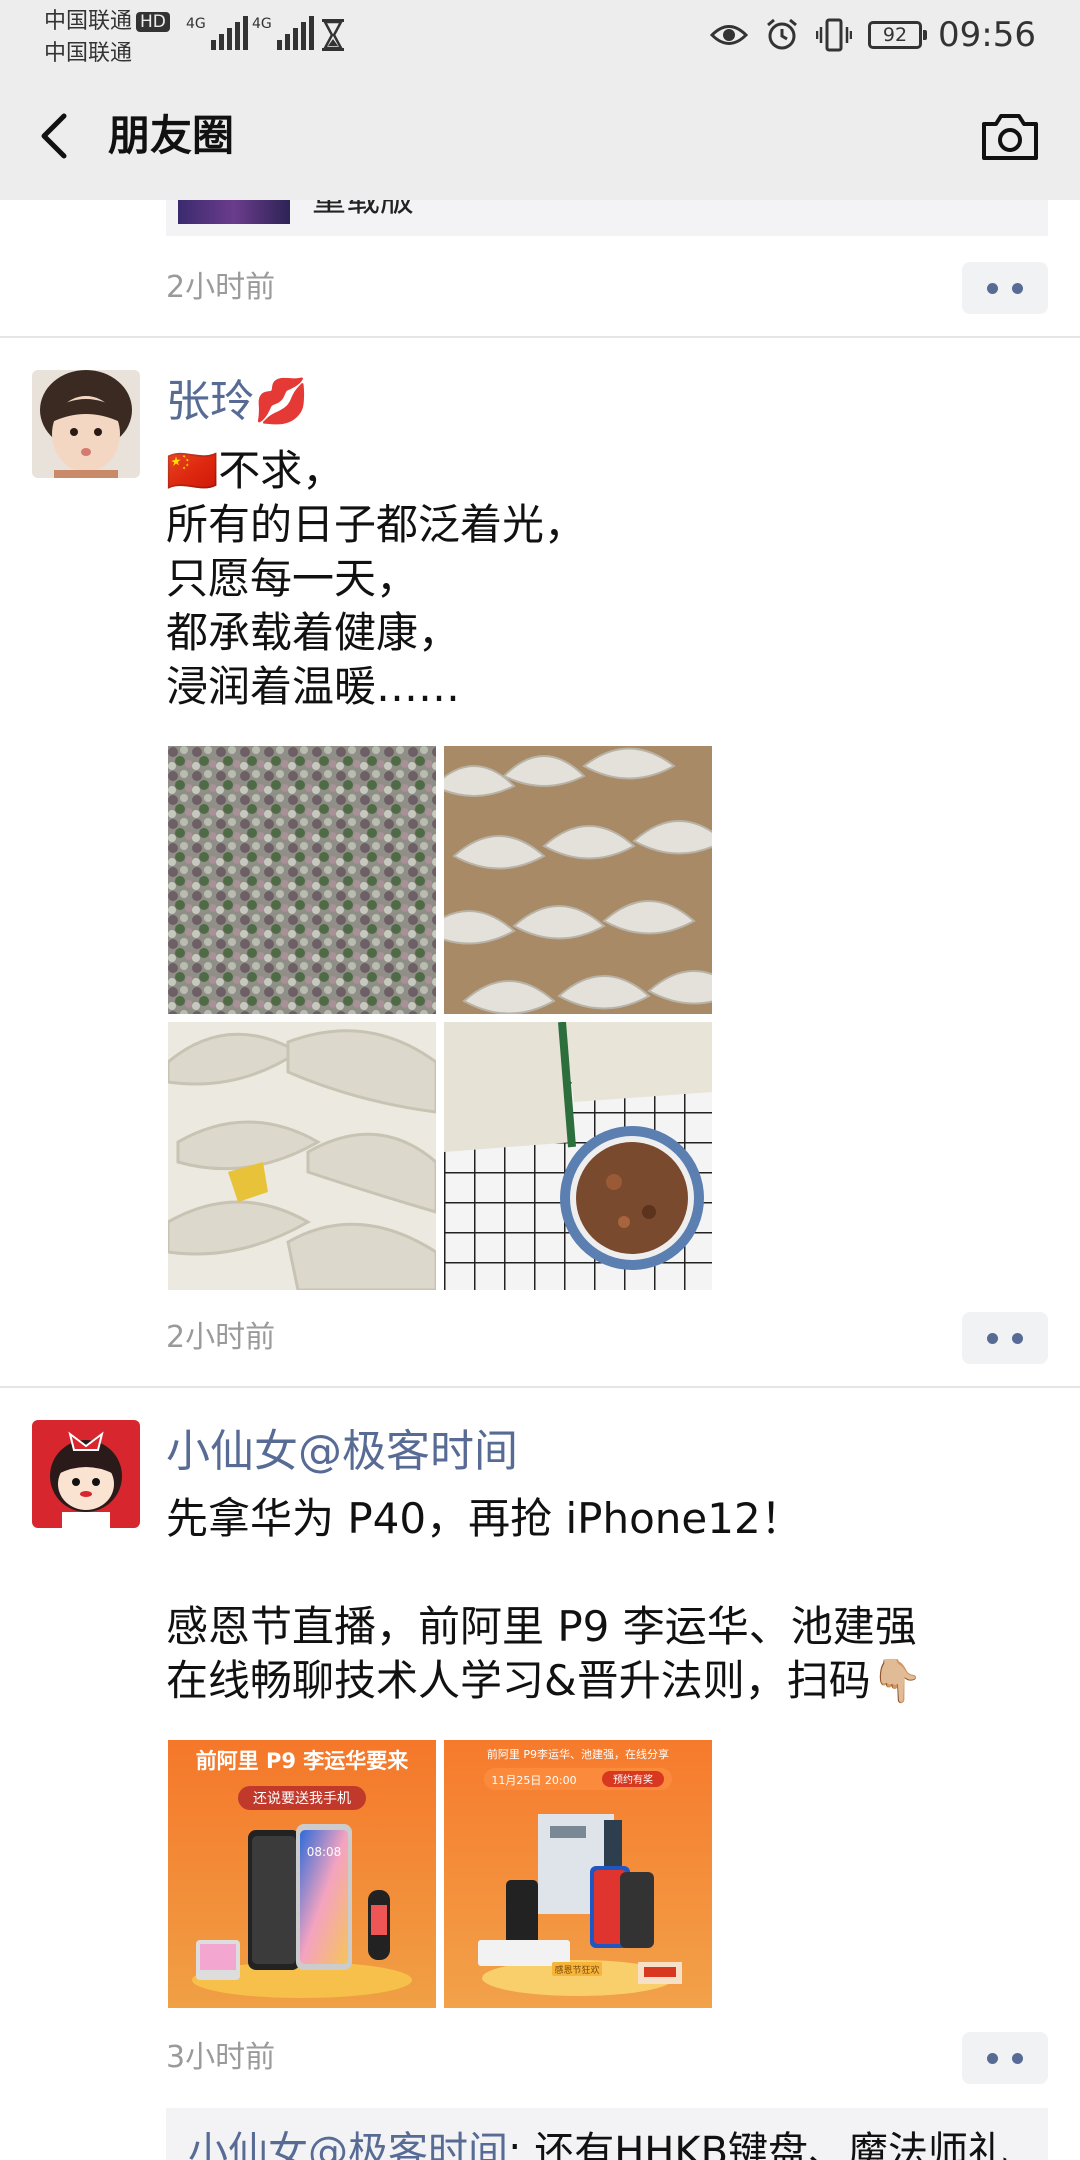 Image resolution: width=1080 pixels, height=2160 pixels. What do you see at coordinates (333, 35) in the screenshot?
I see `hourglass-icon` at bounding box center [333, 35].